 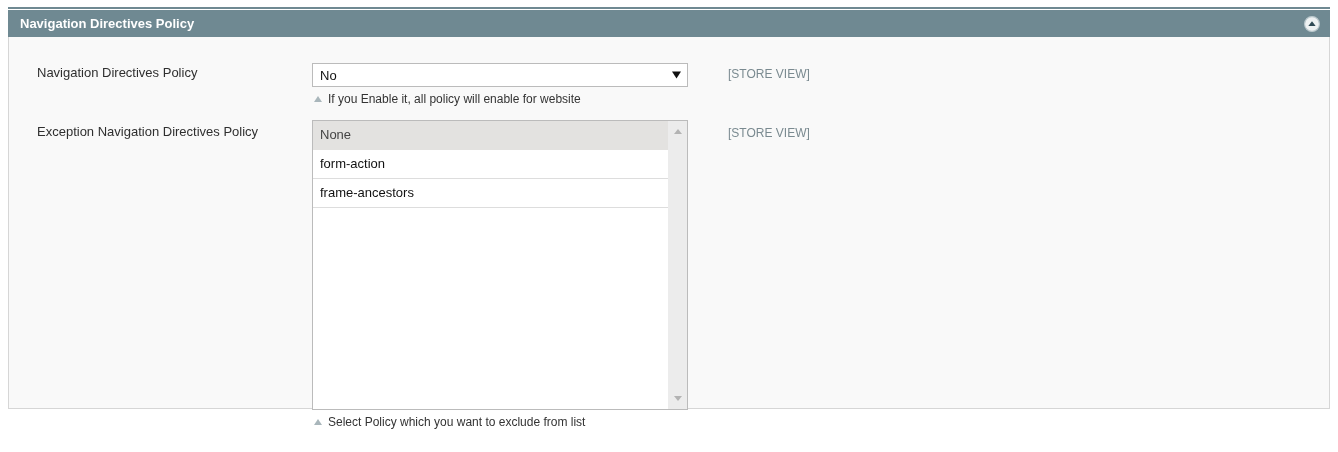 I want to click on collapse-icon, so click(x=1312, y=23).